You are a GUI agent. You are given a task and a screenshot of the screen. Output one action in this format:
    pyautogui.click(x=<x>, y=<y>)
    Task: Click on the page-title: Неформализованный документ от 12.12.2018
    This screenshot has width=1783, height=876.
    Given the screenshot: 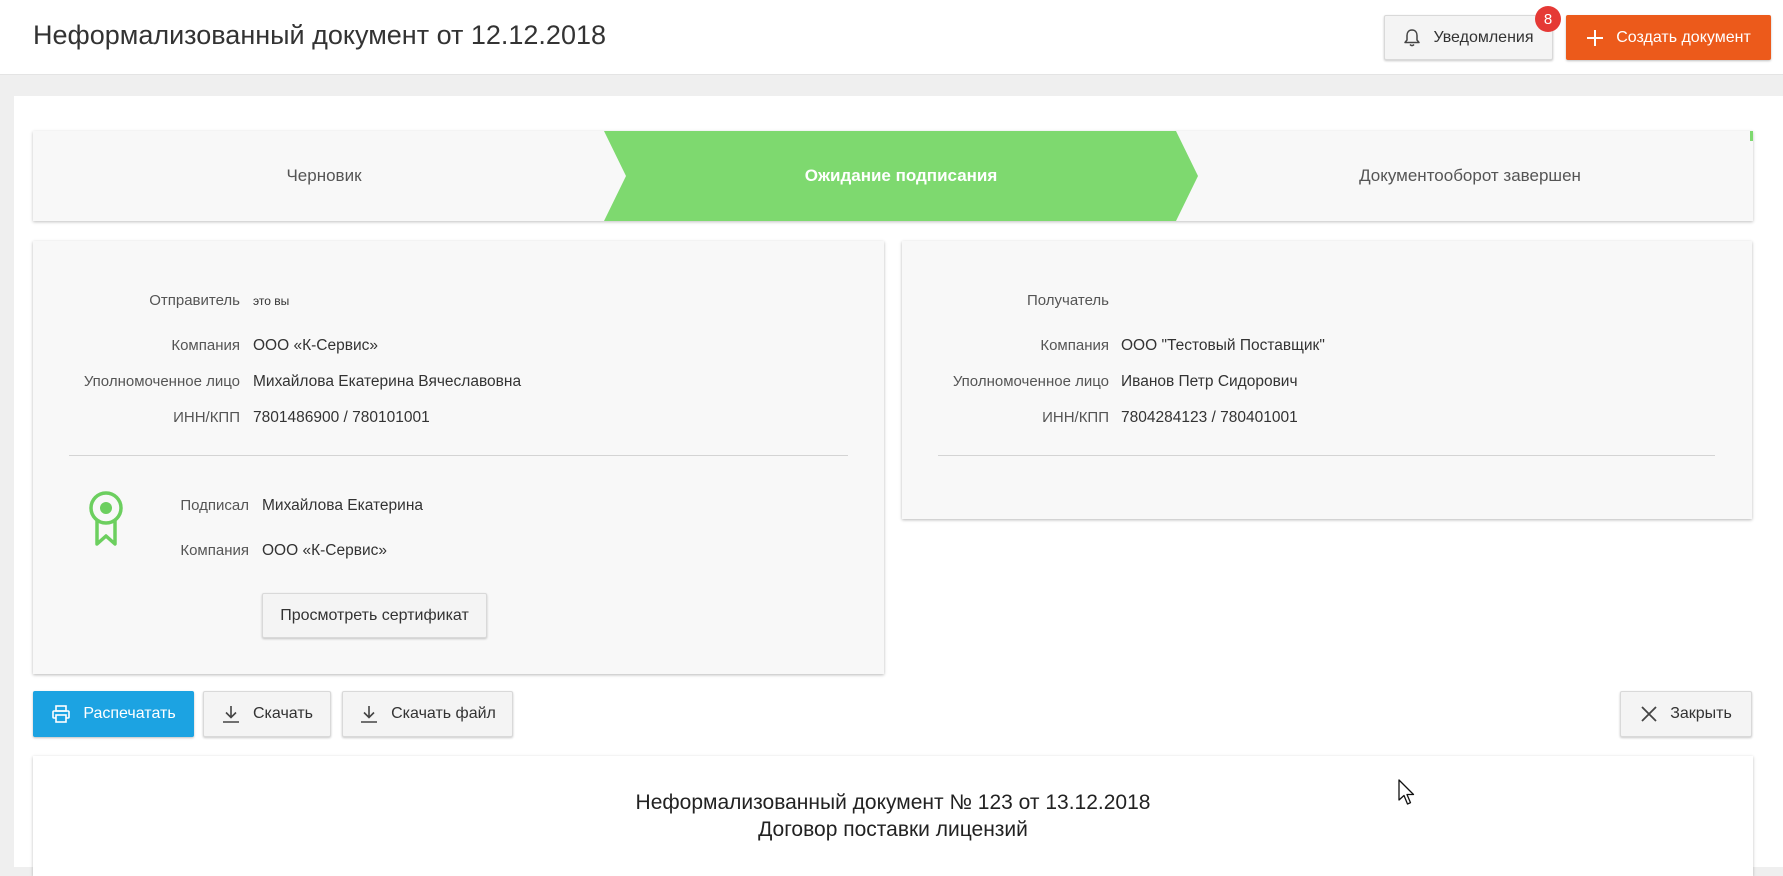 What is the action you would take?
    pyautogui.click(x=319, y=35)
    